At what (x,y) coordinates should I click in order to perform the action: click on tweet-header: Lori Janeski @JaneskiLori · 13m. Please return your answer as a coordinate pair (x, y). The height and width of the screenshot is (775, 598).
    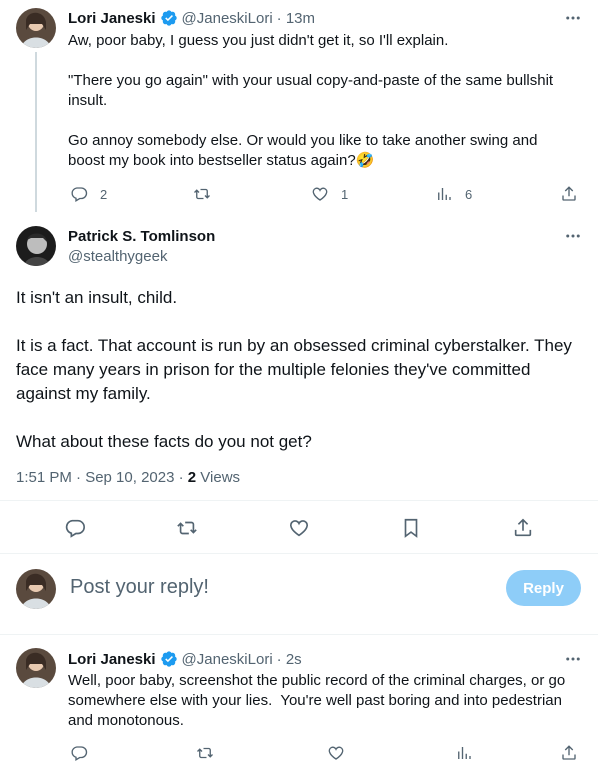
    Looking at the image, I should click on (191, 18).